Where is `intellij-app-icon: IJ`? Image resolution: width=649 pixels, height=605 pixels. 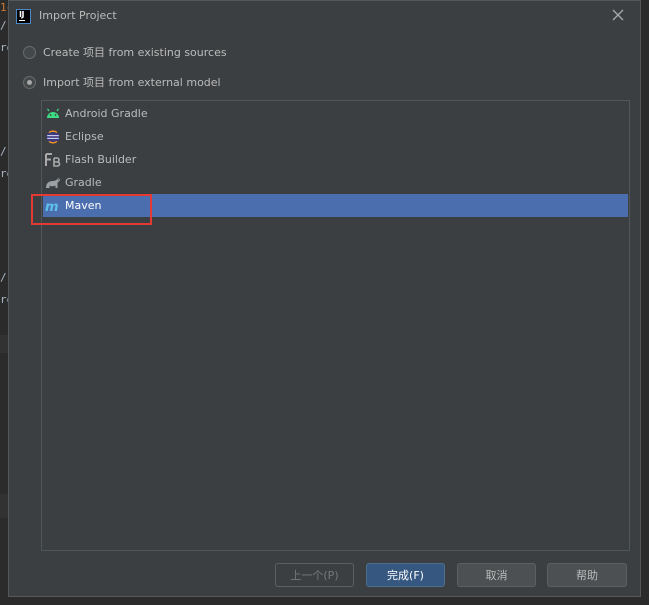
intellij-app-icon: IJ is located at coordinates (23, 16).